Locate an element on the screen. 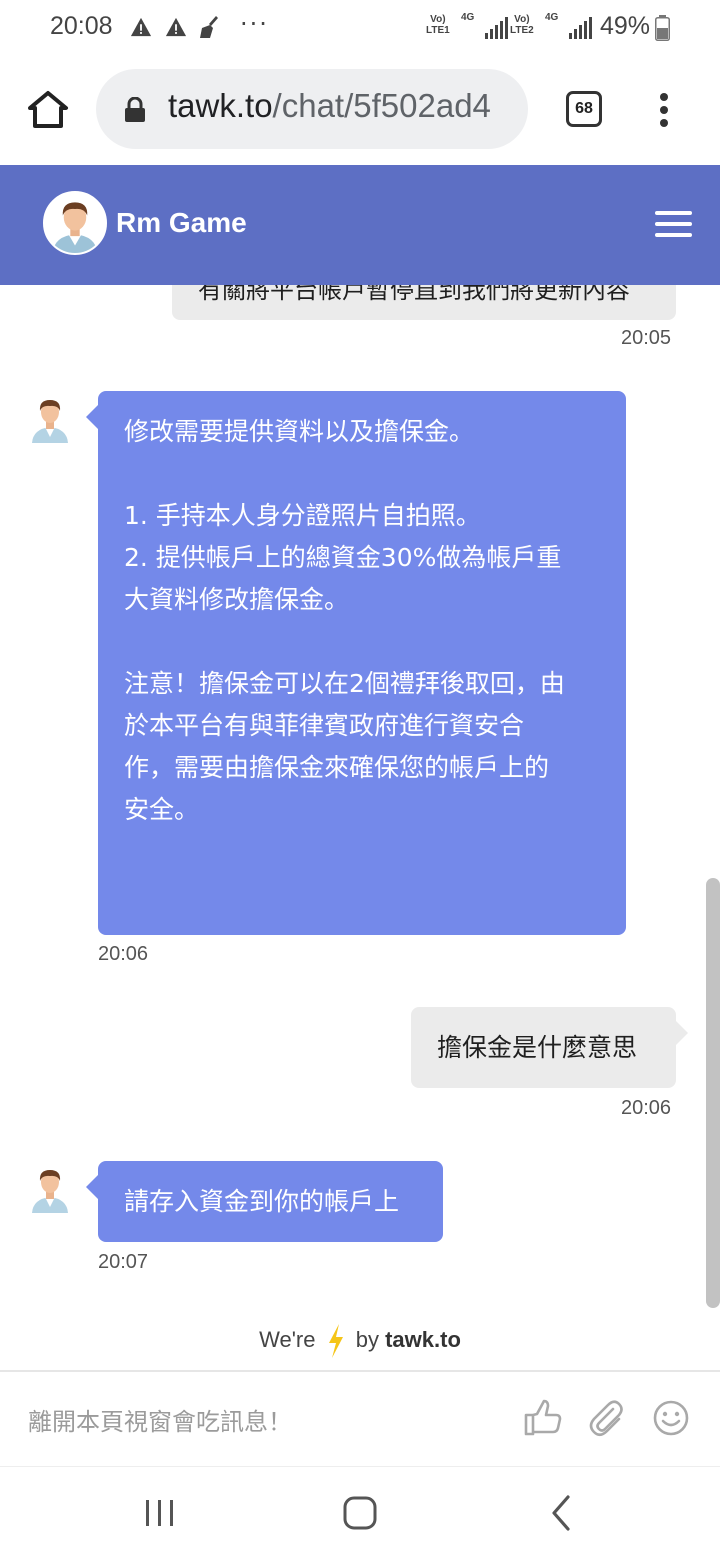 This screenshot has width=720, height=1560. browser-menu-icon is located at coordinates (664, 110).